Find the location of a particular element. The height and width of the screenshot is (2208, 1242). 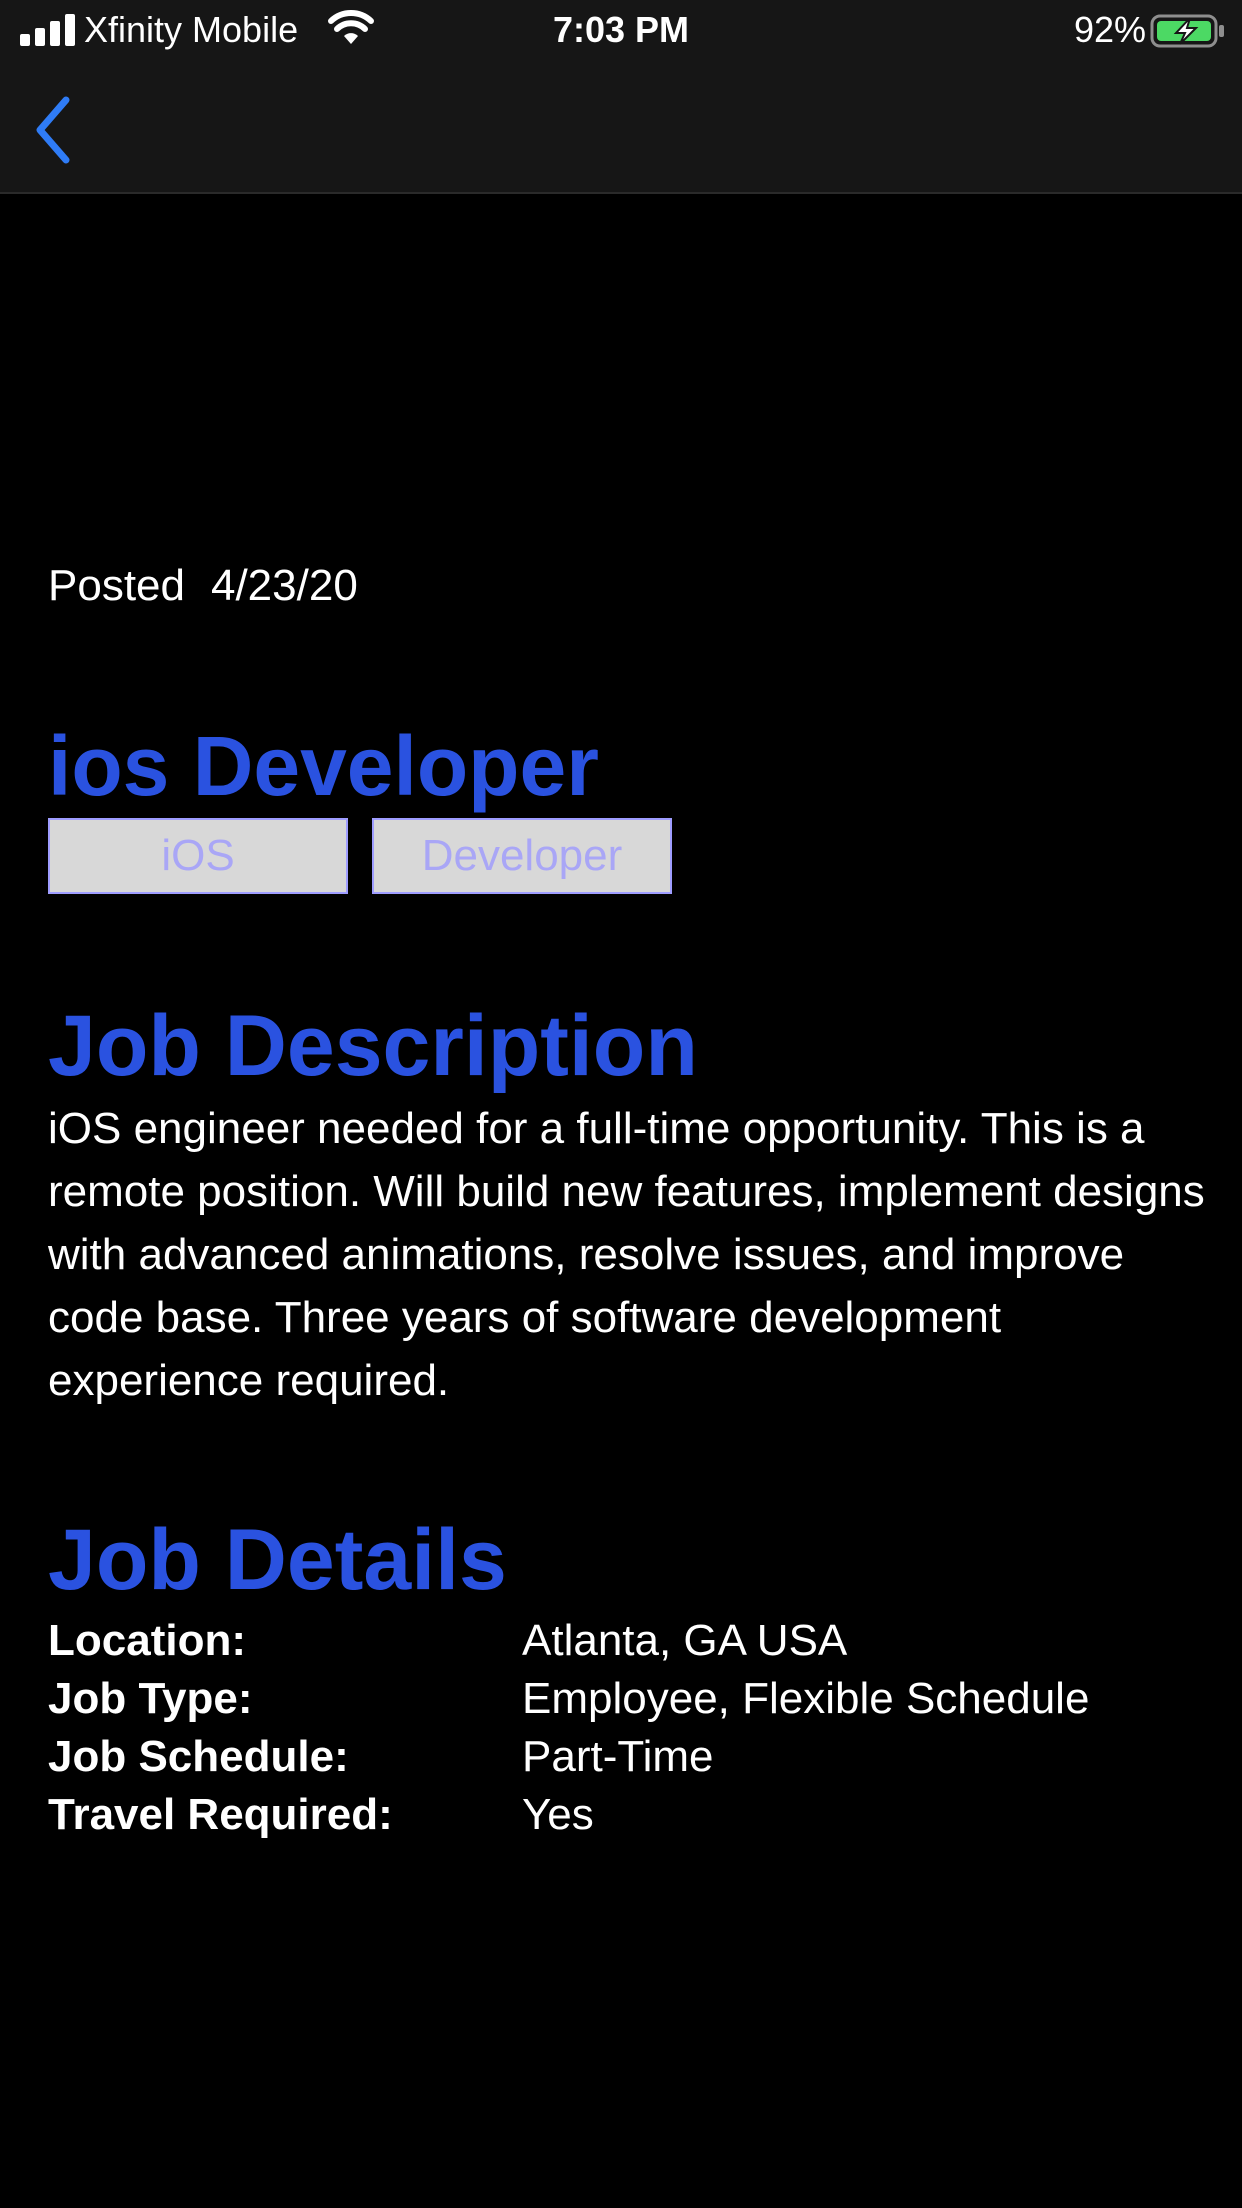

posted-date-row: Posted 4/23/20 is located at coordinates (203, 586).